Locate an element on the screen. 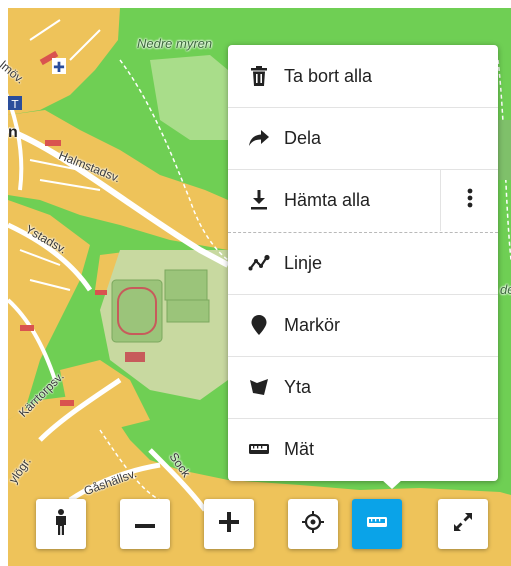  map-label-de: de is located at coordinates (505, 289).